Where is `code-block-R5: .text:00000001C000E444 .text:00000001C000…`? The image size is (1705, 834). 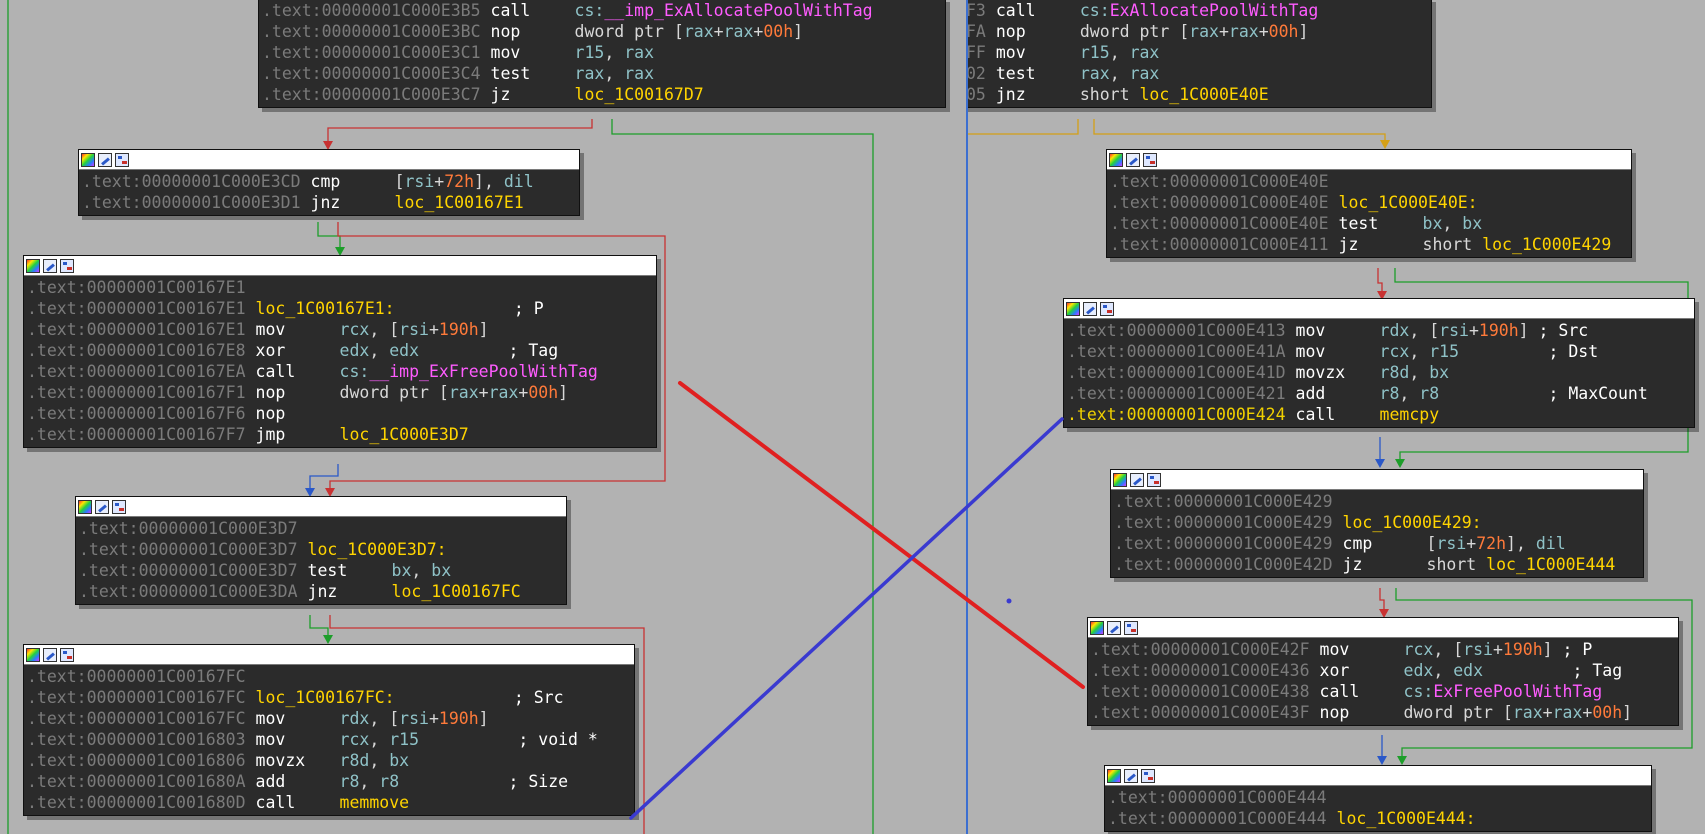
code-block-R5: .text:00000001C000E444 .text:00000001C000… is located at coordinates (1378, 798).